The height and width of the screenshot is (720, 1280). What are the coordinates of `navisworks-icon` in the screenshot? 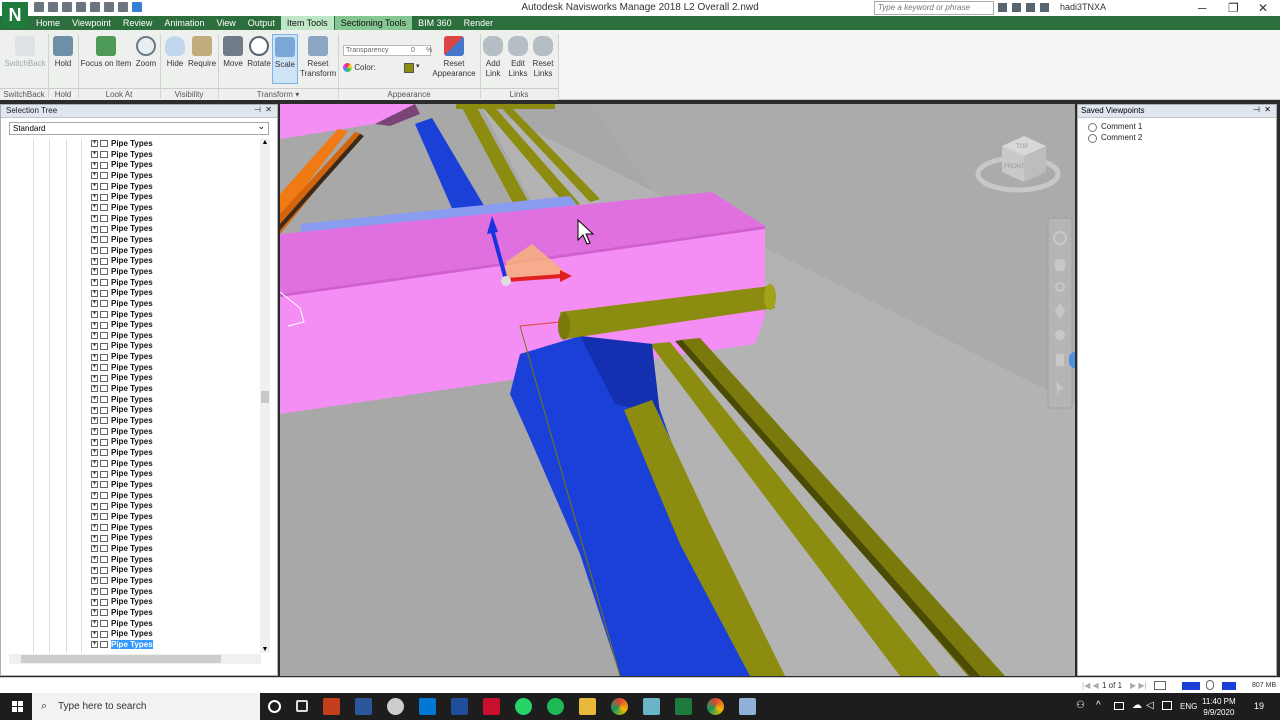 It's located at (683, 706).